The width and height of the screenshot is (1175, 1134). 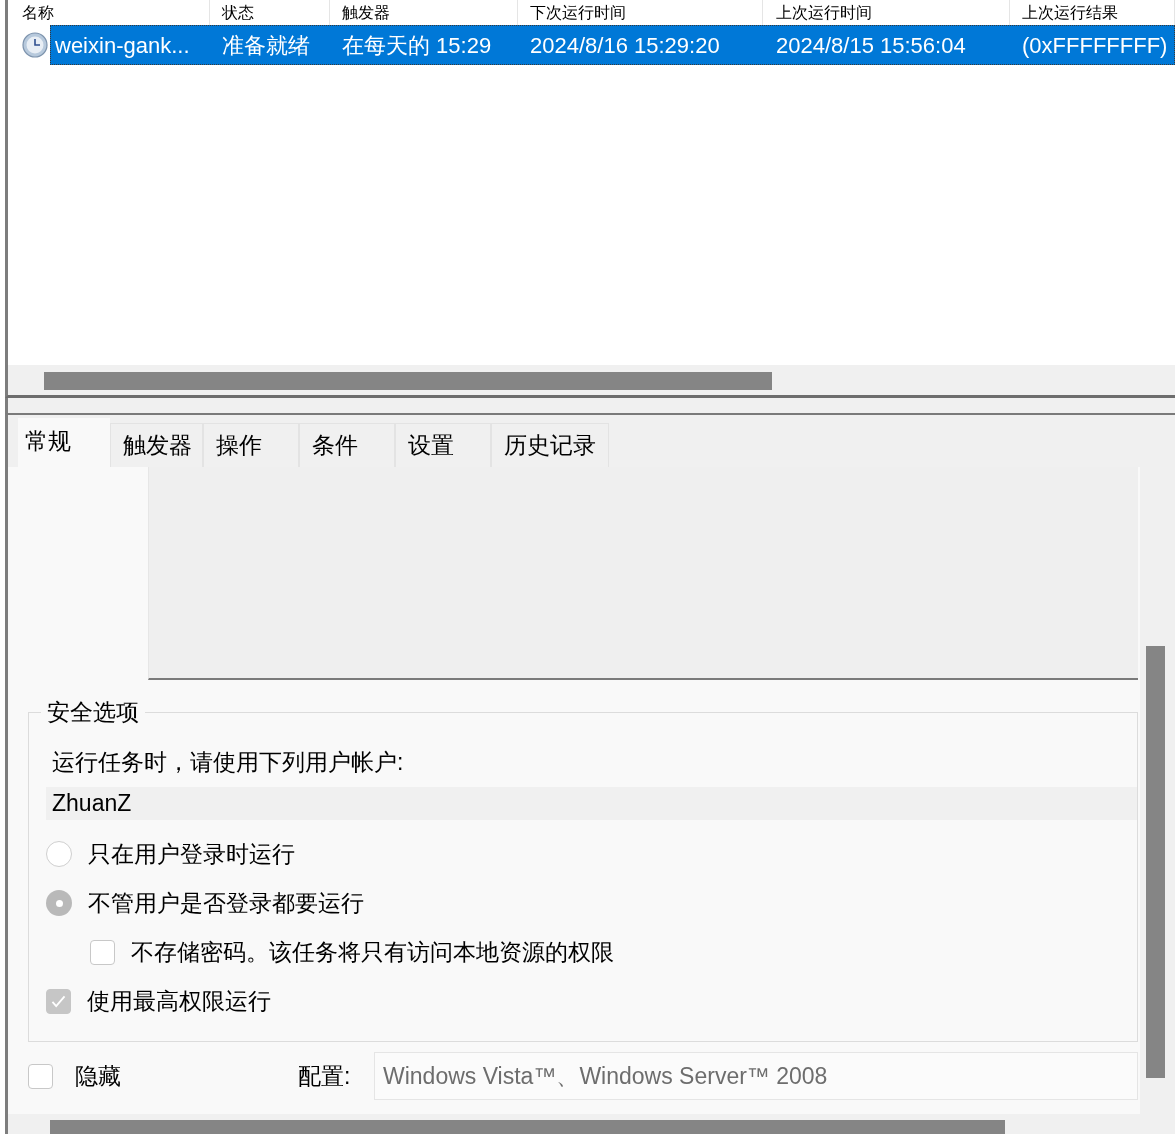 What do you see at coordinates (58, 1001) in the screenshot?
I see `checkmark-icon` at bounding box center [58, 1001].